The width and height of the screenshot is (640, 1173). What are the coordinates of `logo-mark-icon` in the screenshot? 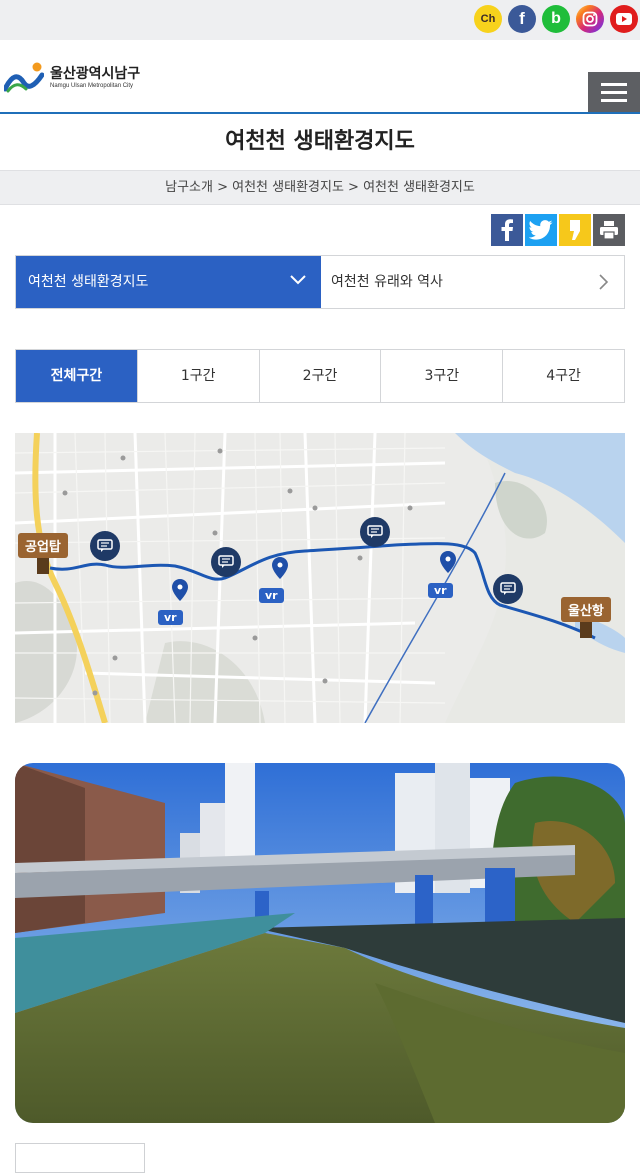 It's located at (24, 77).